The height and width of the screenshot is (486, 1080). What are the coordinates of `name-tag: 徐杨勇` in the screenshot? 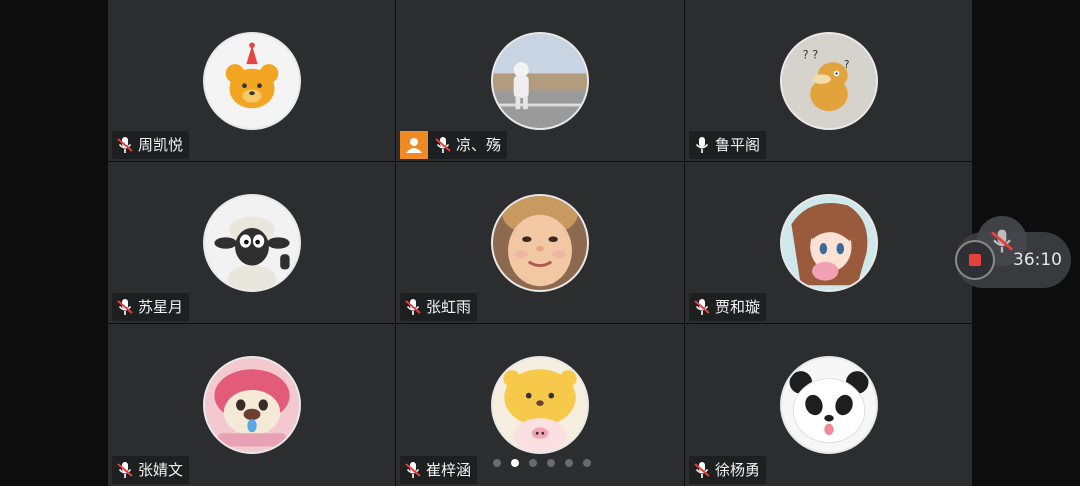 It's located at (728, 470).